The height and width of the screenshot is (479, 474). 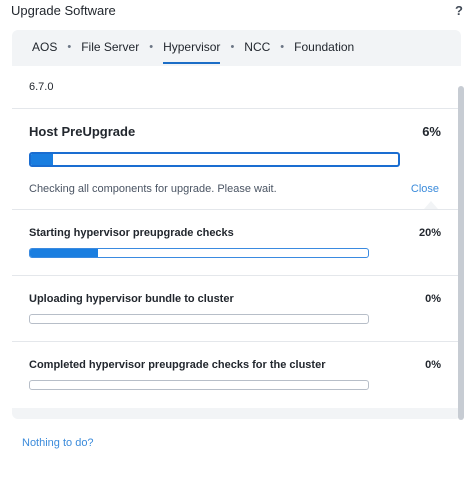 What do you see at coordinates (41, 87) in the screenshot?
I see `version-label: 6.7.0` at bounding box center [41, 87].